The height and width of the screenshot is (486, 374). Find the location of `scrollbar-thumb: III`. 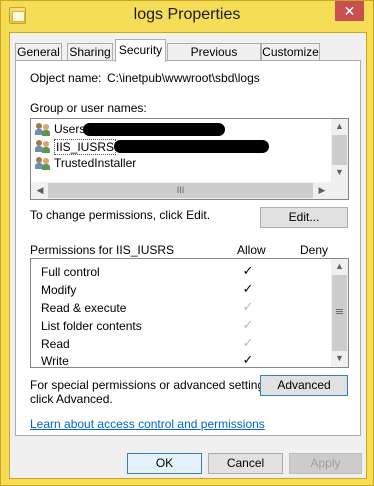

scrollbar-thumb: III is located at coordinates (180, 190).